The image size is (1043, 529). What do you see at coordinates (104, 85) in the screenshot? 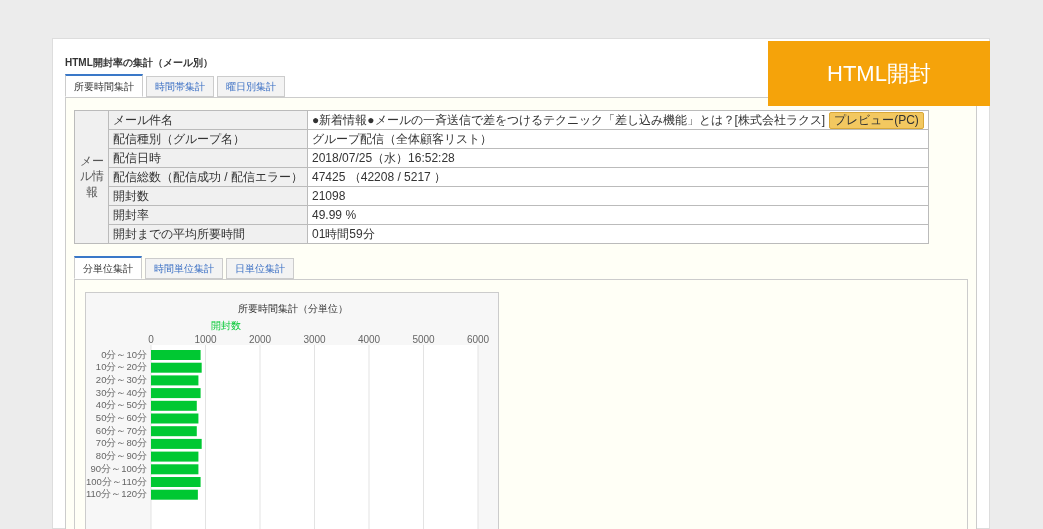
I see `tab: 所要時間集計` at bounding box center [104, 85].